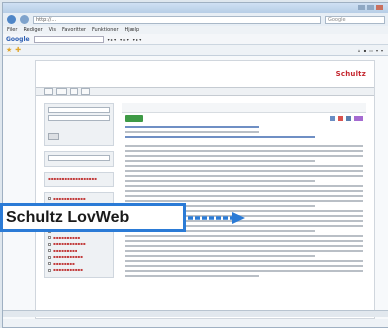 Image resolution: width=388 pixels, height=328 pixels. What do you see at coordinates (68, 270) in the screenshot?
I see `toc-item: ▪▪▪▪▪▪▪▪▪▪▪` at bounding box center [68, 270].